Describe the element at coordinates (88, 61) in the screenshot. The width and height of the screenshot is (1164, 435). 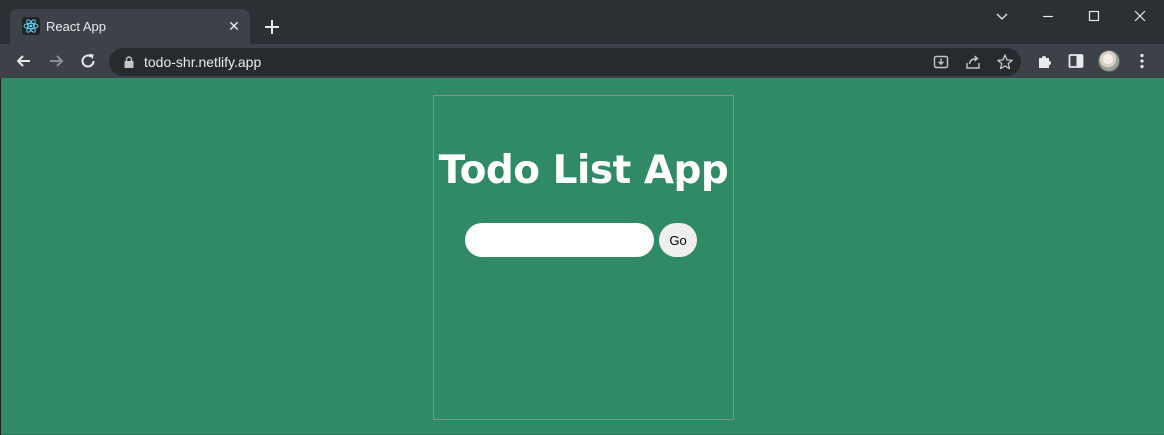
I see `reload-icon` at that location.